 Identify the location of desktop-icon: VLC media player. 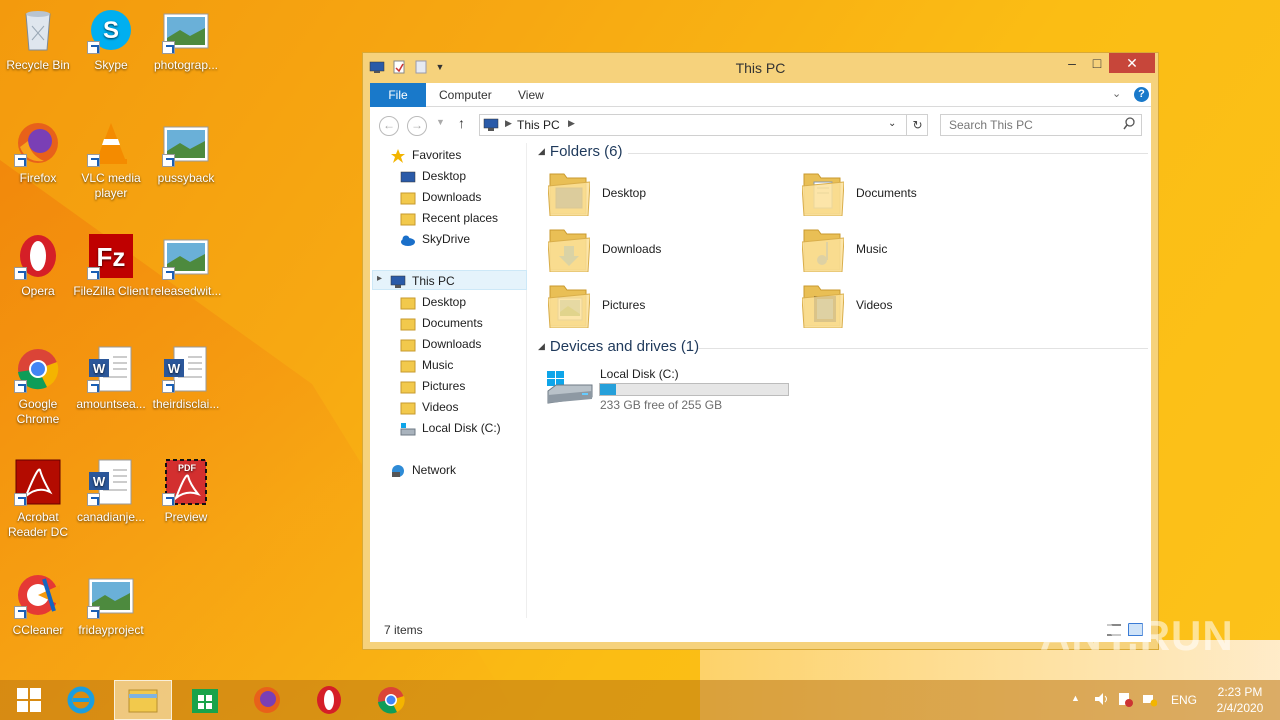
(111, 160).